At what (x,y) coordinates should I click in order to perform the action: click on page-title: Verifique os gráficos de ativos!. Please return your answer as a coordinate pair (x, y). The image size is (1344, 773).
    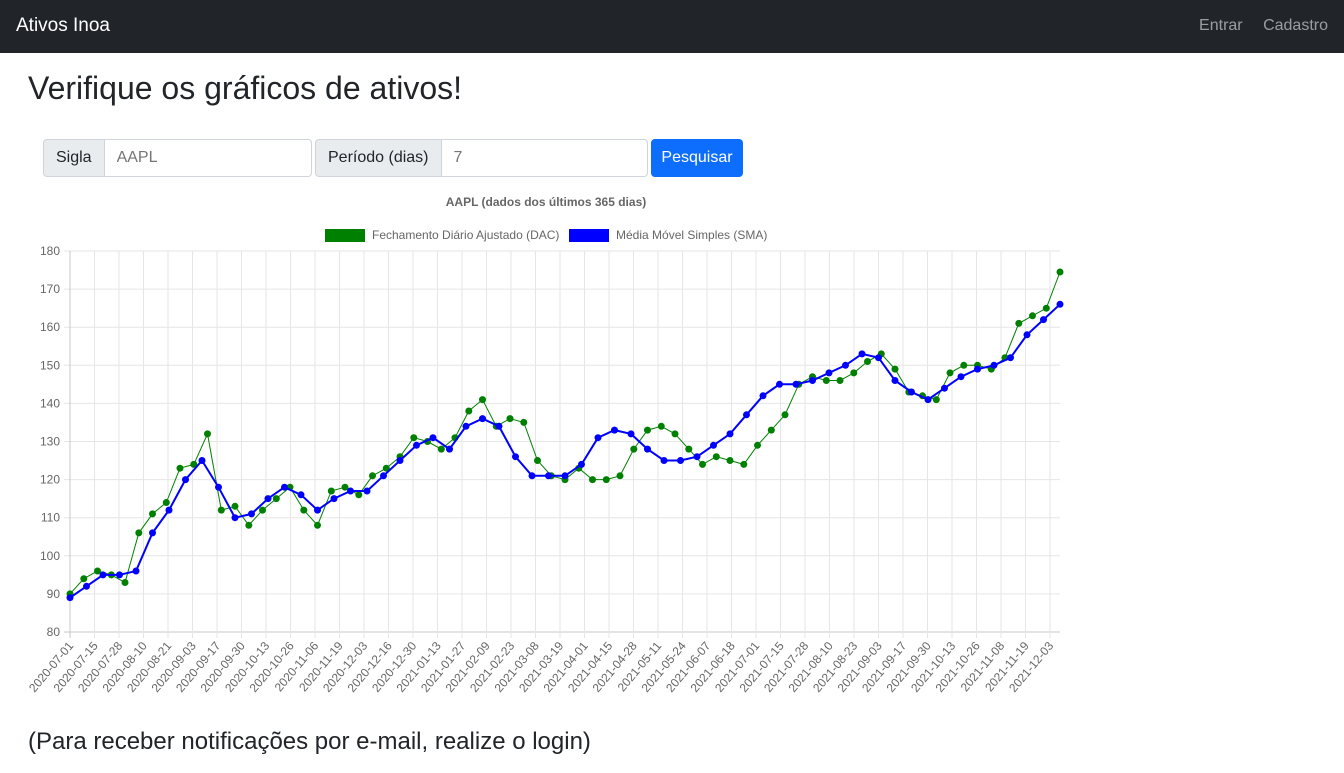
    Looking at the image, I should click on (245, 88).